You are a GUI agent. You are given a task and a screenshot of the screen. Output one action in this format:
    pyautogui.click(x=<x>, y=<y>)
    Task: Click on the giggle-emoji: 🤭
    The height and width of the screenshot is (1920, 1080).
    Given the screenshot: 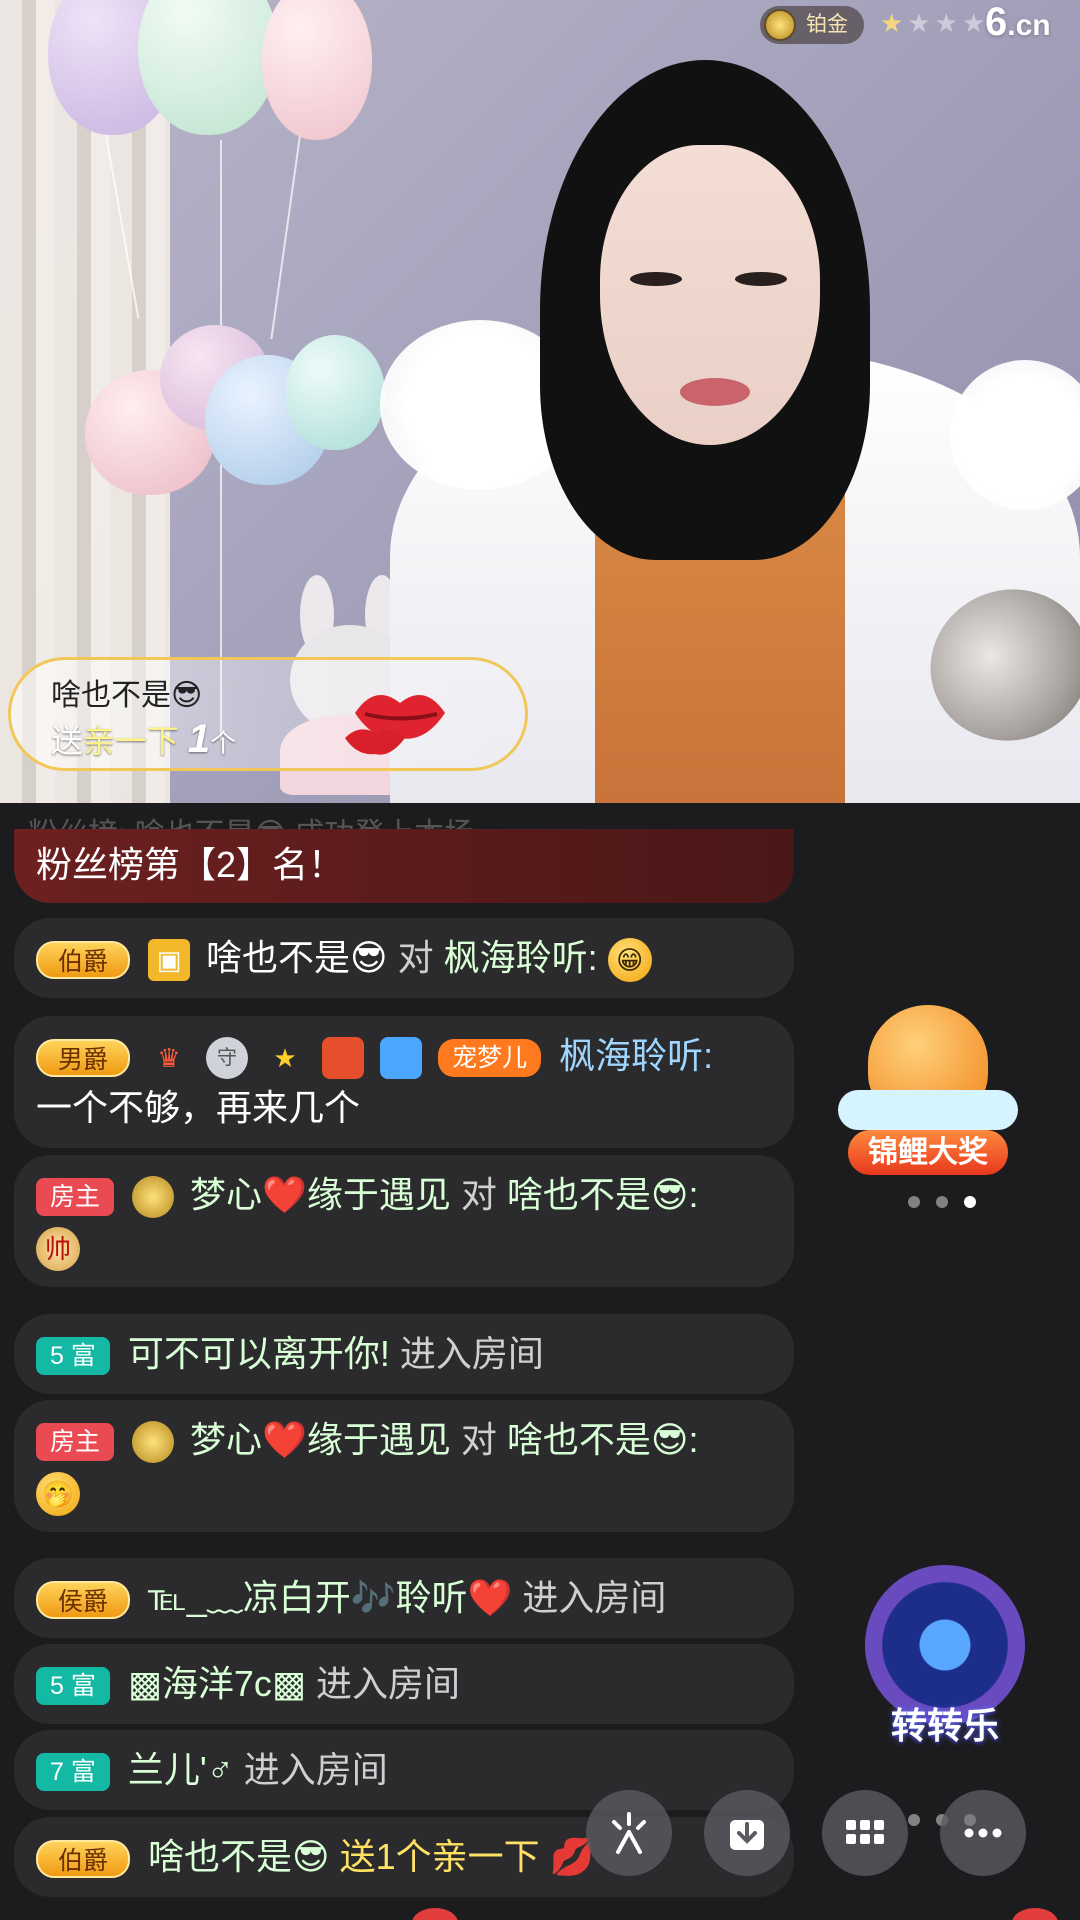 What is the action you would take?
    pyautogui.click(x=58, y=1494)
    